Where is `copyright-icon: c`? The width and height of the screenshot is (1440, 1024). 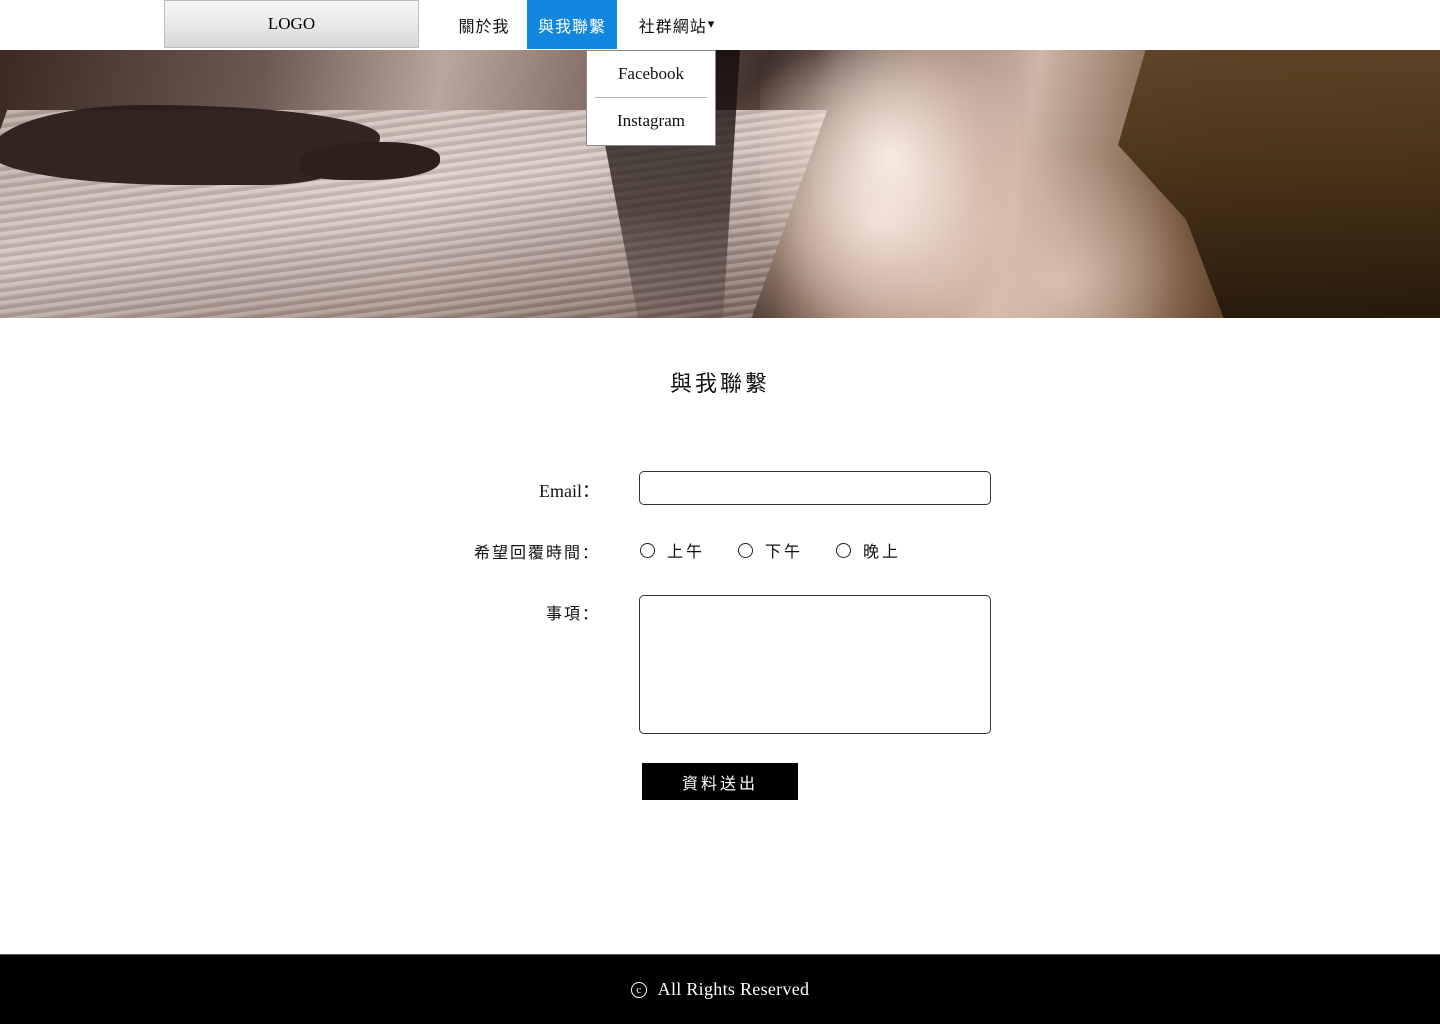 copyright-icon: c is located at coordinates (638, 989).